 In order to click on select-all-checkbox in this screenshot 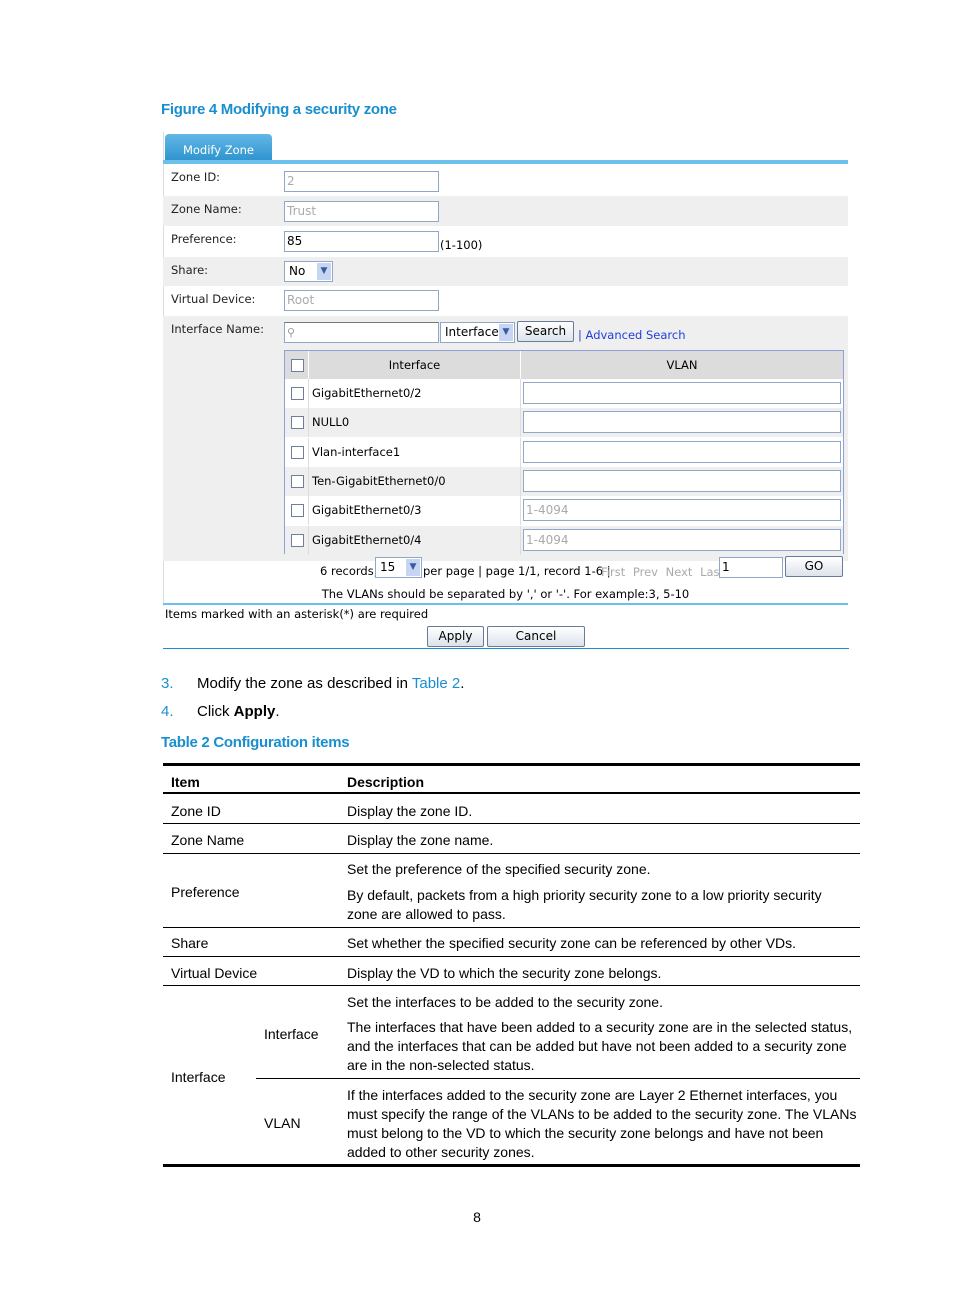, I will do `click(297, 365)`.